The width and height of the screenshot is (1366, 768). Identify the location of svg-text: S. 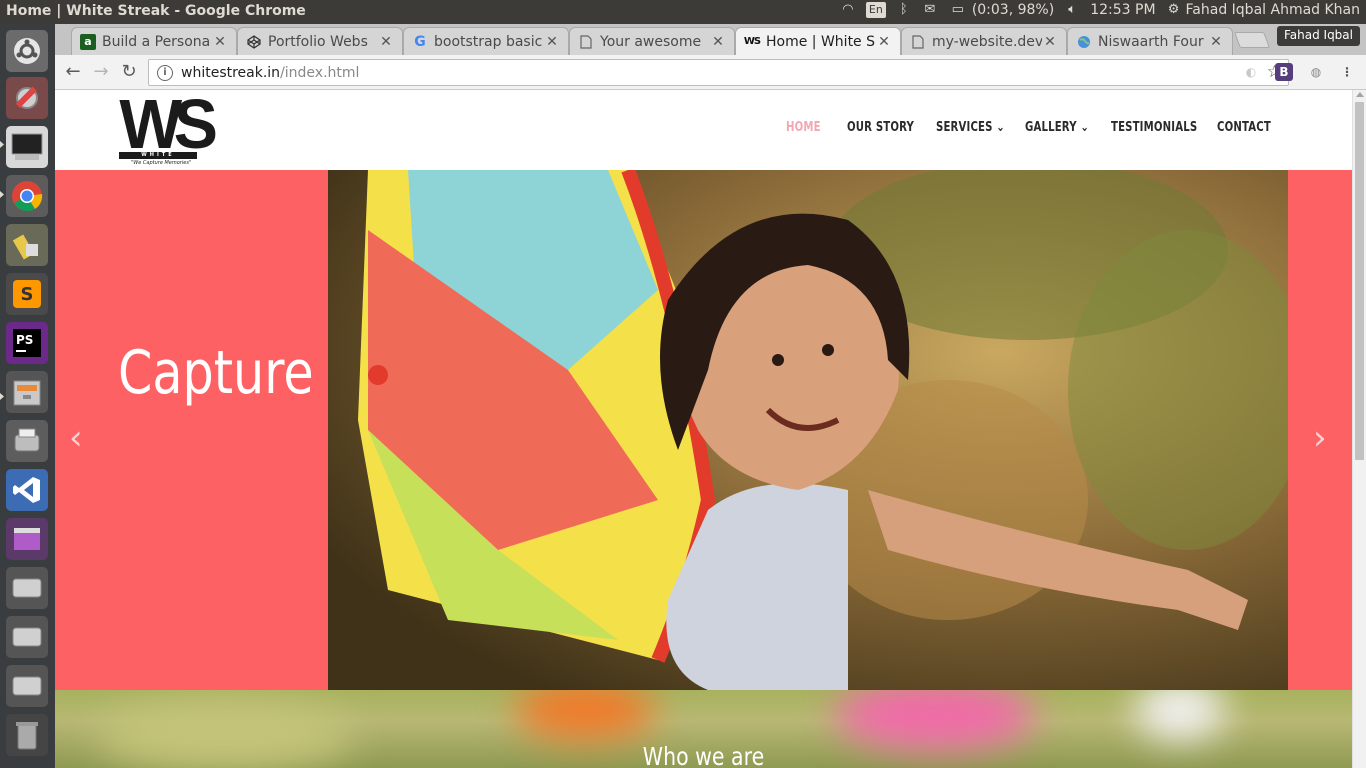
(27, 294).